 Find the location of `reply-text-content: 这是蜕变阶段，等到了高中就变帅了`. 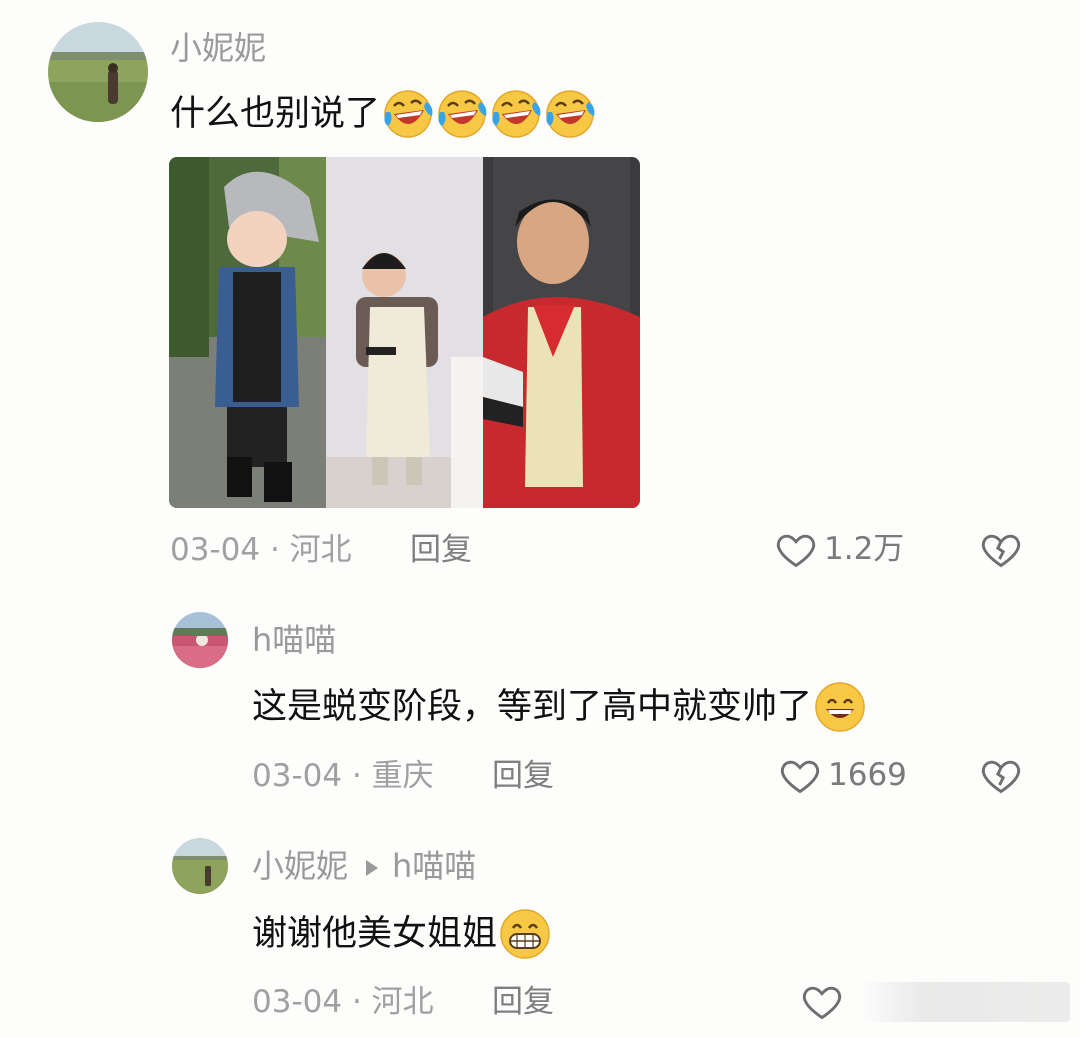

reply-text-content: 这是蜕变阶段，等到了高中就变帅了 is located at coordinates (532, 707).